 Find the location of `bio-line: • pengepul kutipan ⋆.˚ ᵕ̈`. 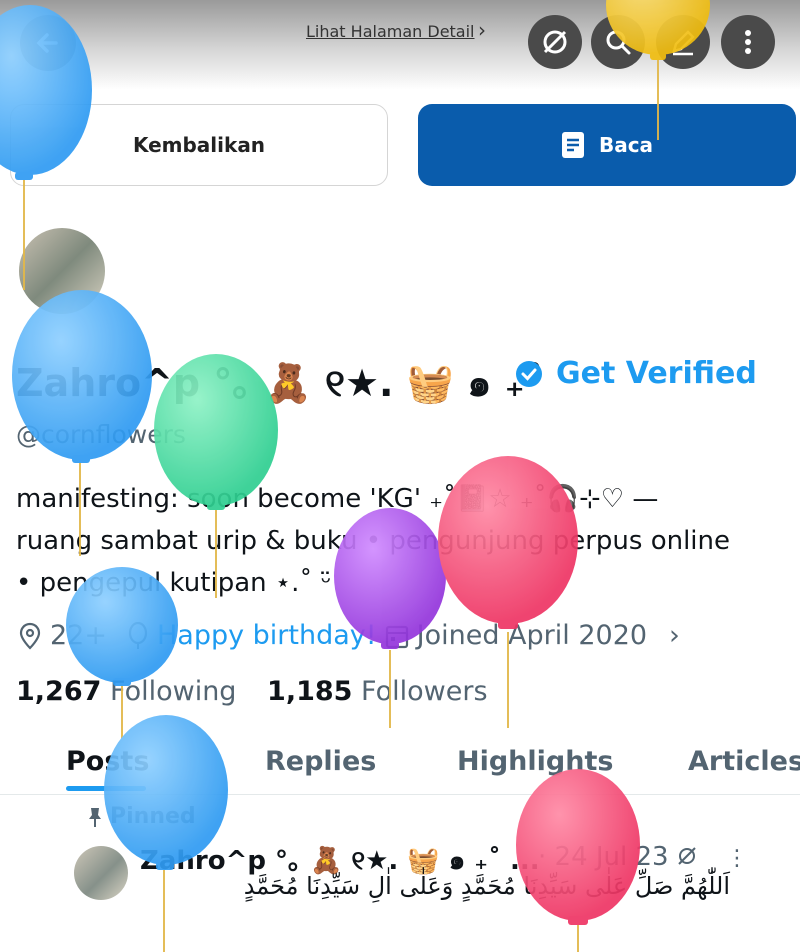

bio-line: • pengepul kutipan ⋆.˚ ᵕ̈ is located at coordinates (174, 583).